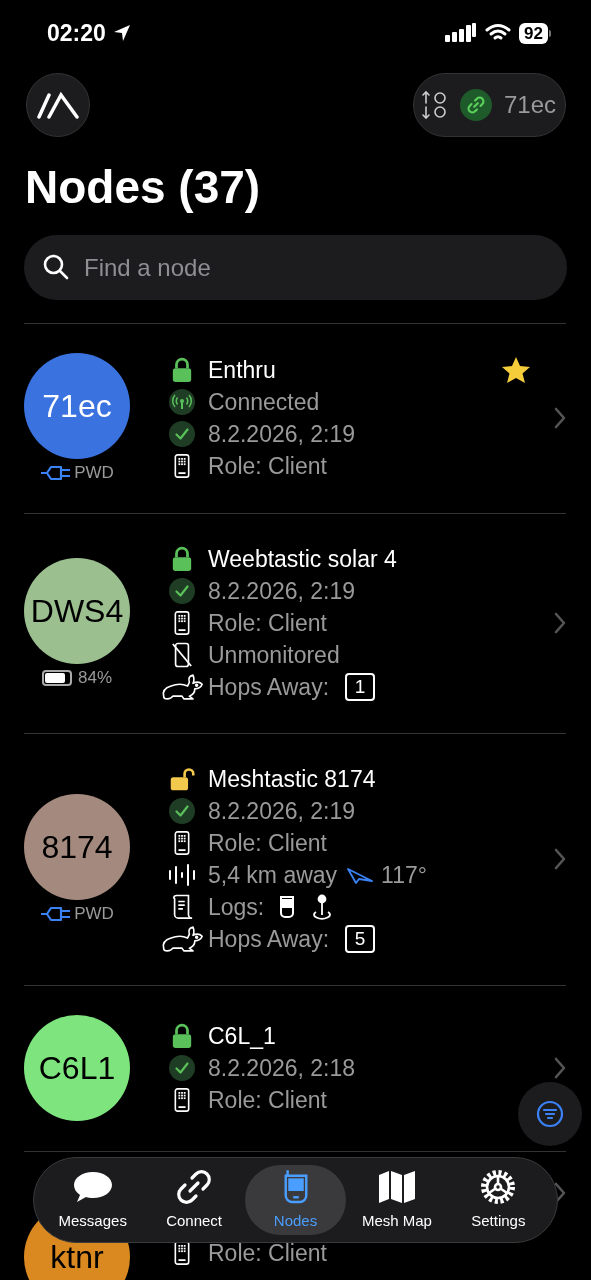 The image size is (591, 1280). I want to click on node-avatar: C6L1, so click(77, 1068).